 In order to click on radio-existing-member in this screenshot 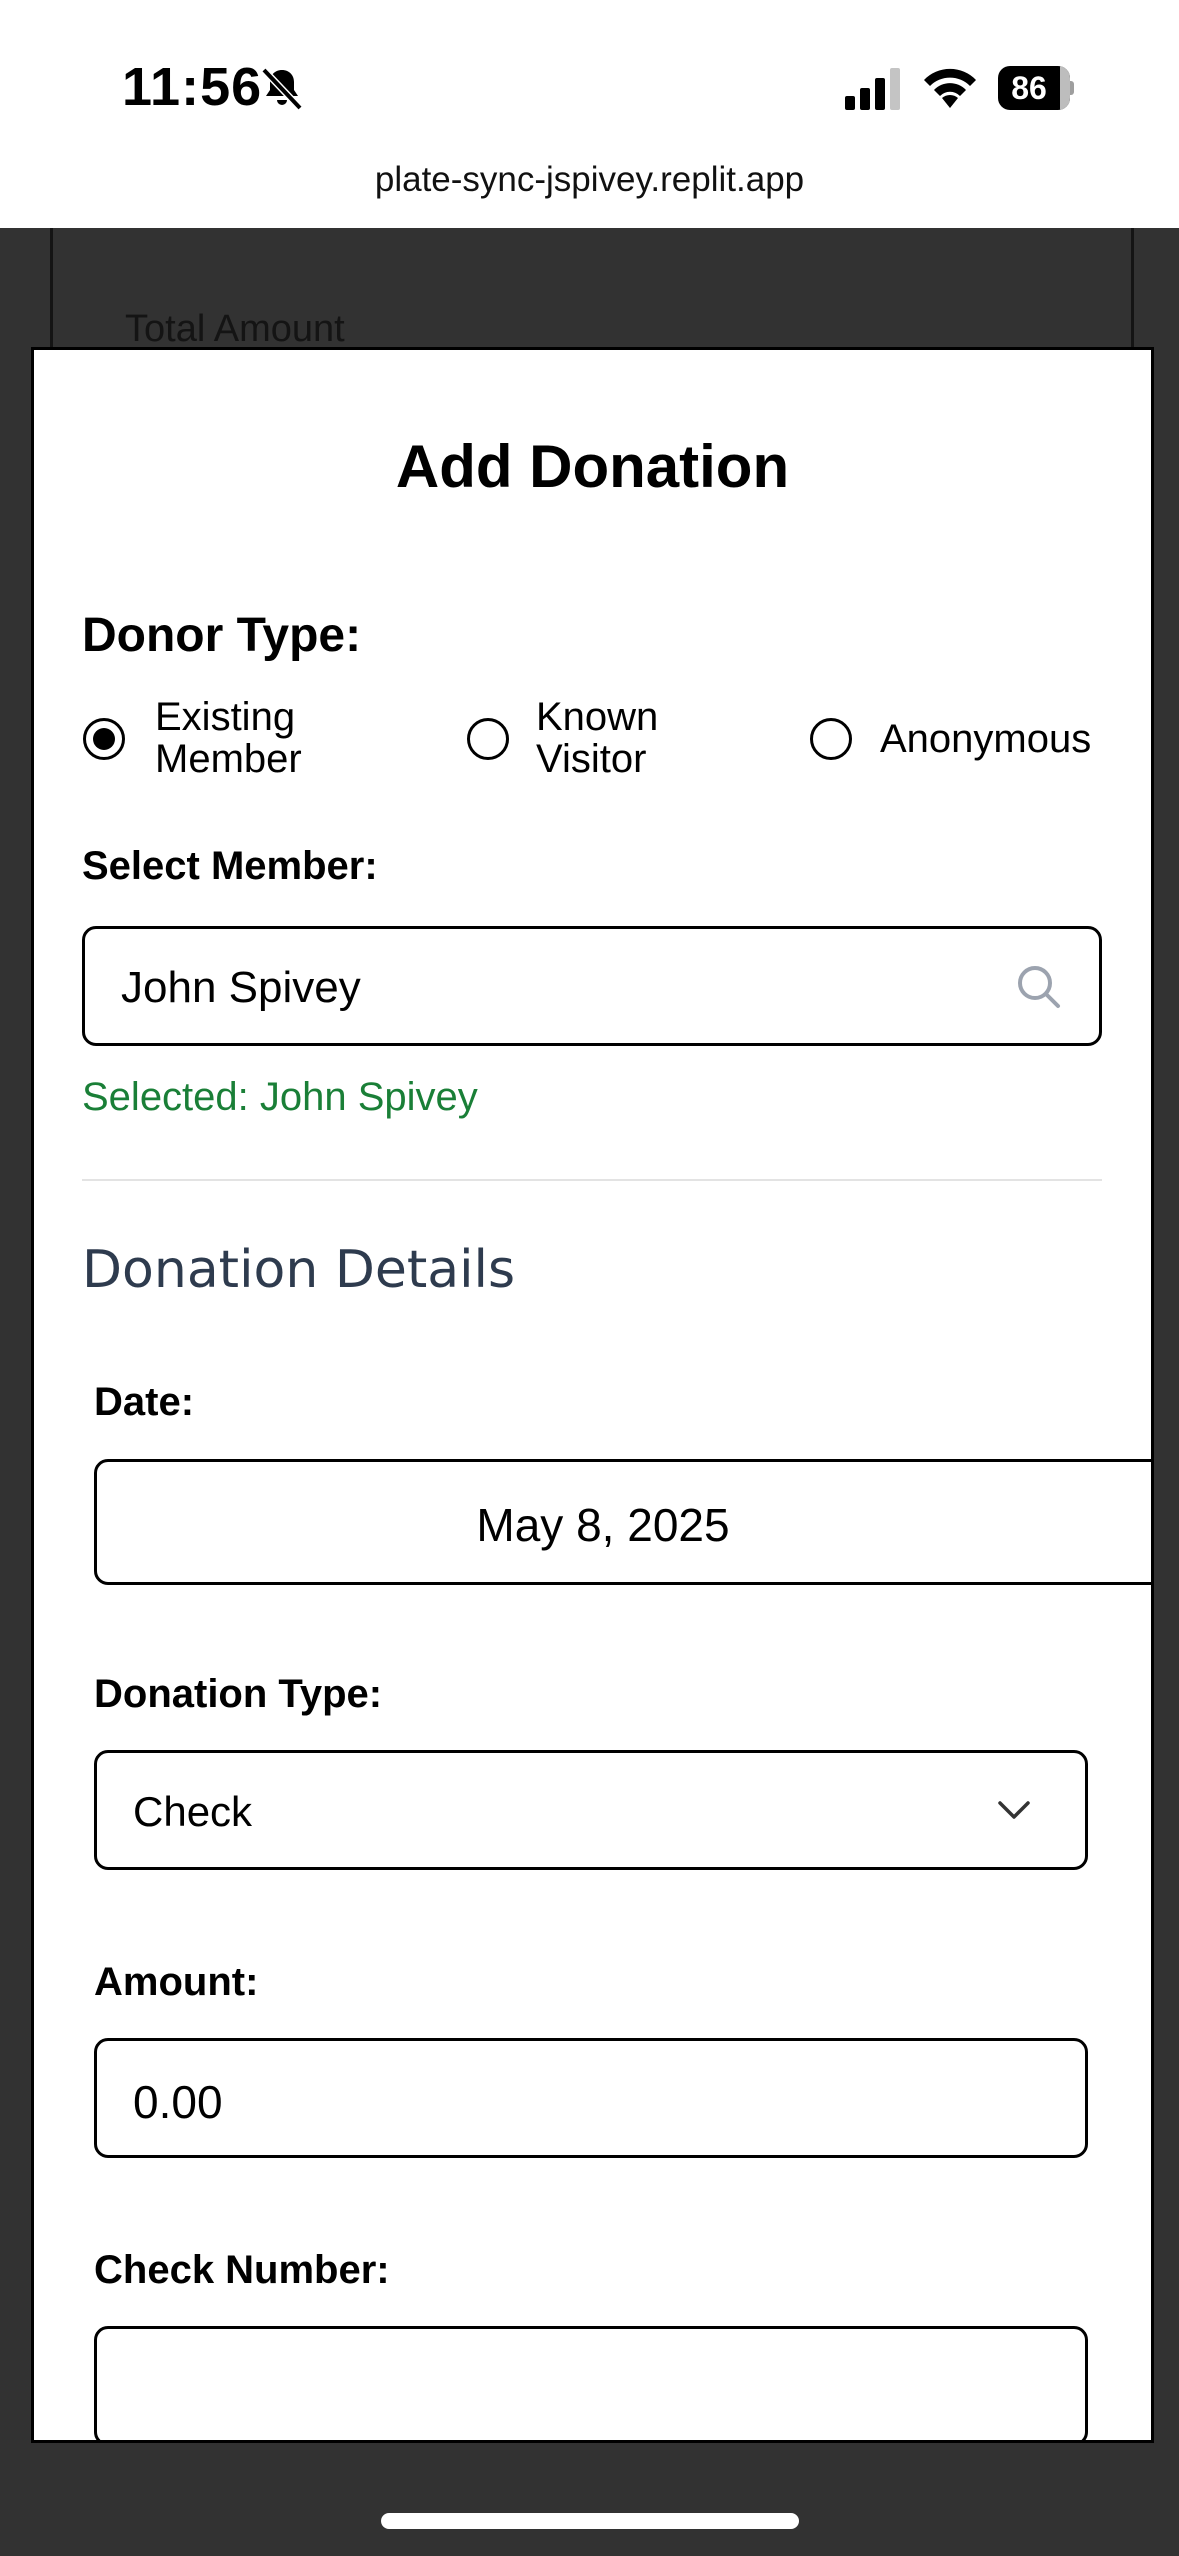, I will do `click(104, 739)`.